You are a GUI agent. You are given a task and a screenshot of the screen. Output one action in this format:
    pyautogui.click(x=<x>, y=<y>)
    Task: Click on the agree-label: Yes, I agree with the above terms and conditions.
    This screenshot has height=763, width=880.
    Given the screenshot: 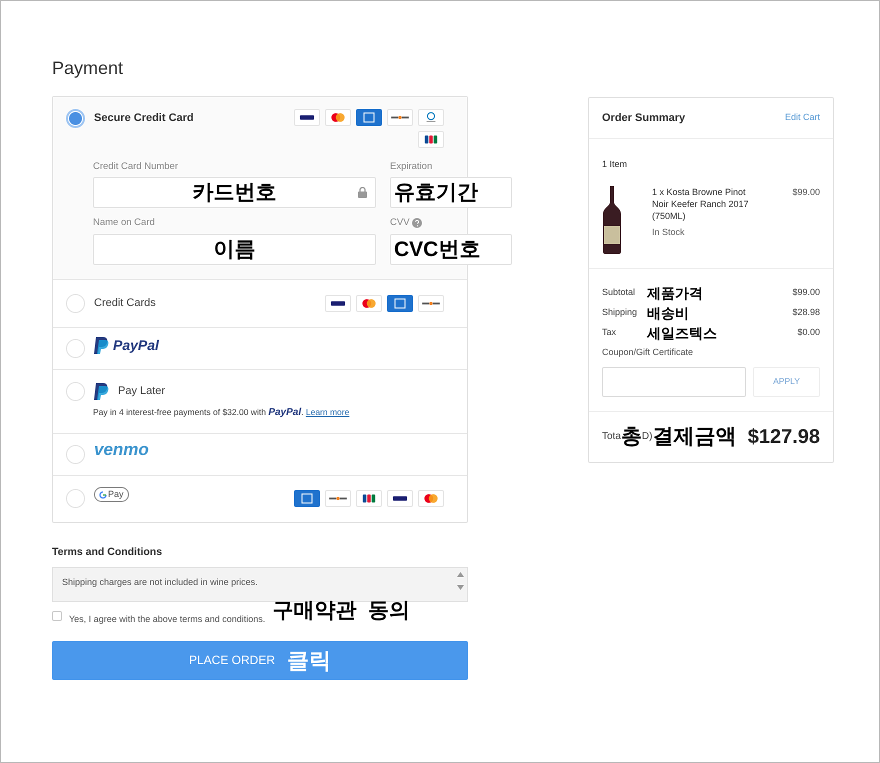 What is the action you would take?
    pyautogui.click(x=167, y=619)
    